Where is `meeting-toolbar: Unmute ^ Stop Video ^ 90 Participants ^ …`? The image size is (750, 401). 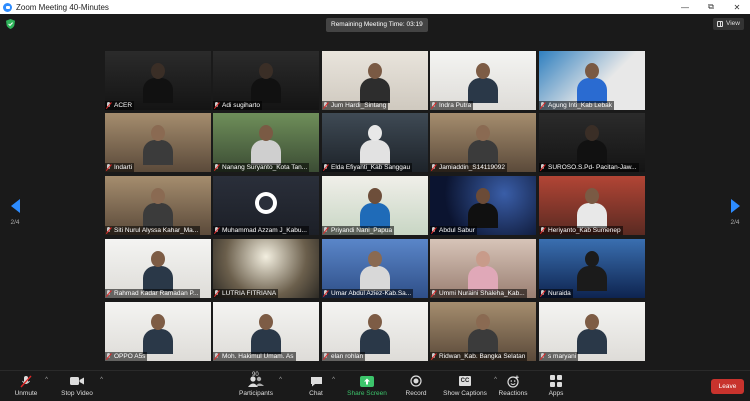 meeting-toolbar: Unmute ^ Stop Video ^ 90 Participants ^ … is located at coordinates (375, 385).